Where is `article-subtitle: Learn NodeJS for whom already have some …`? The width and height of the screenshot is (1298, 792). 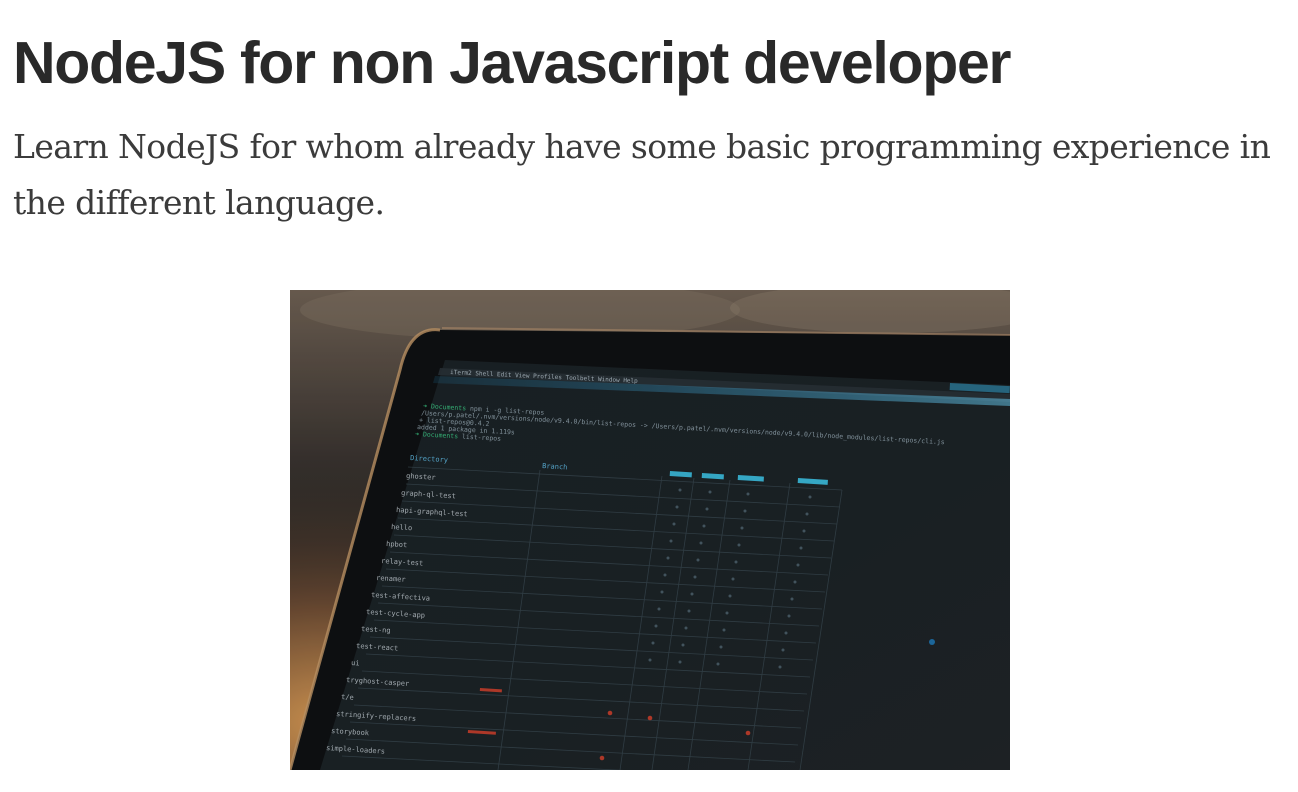 article-subtitle: Learn NodeJS for whom already have some … is located at coordinates (642, 174).